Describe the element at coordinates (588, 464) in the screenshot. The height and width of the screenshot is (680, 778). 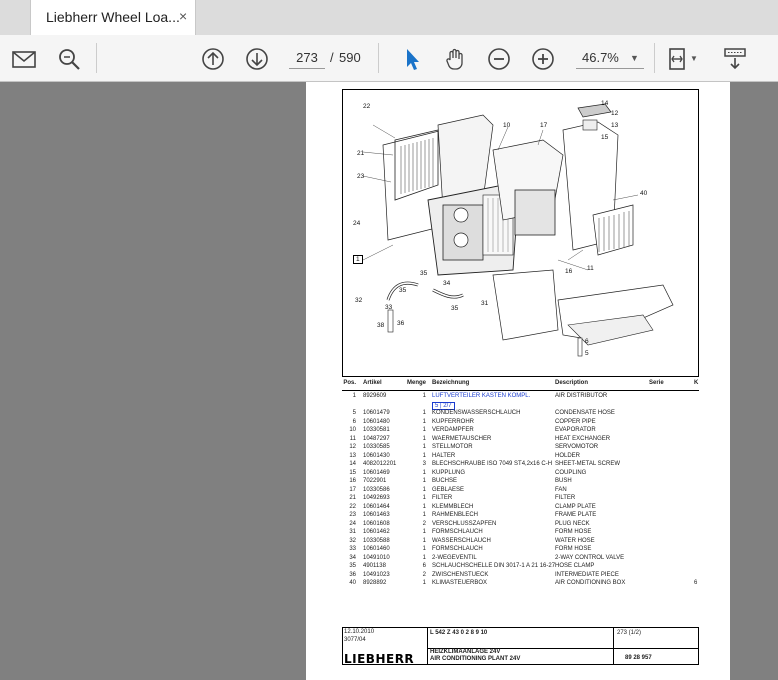
I see `cell-description: SHEET-METAL SCREW` at that location.